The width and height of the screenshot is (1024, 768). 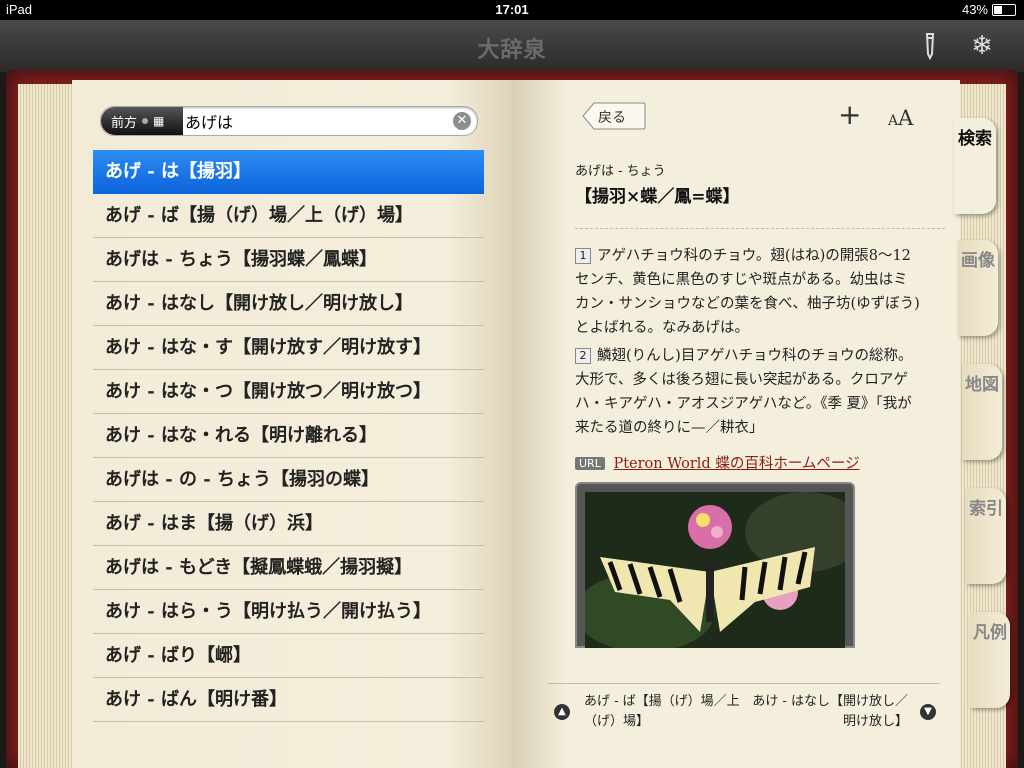 What do you see at coordinates (288, 612) in the screenshot?
I see `result-item: あけ - はら・う【明け払う／開け払う】` at bounding box center [288, 612].